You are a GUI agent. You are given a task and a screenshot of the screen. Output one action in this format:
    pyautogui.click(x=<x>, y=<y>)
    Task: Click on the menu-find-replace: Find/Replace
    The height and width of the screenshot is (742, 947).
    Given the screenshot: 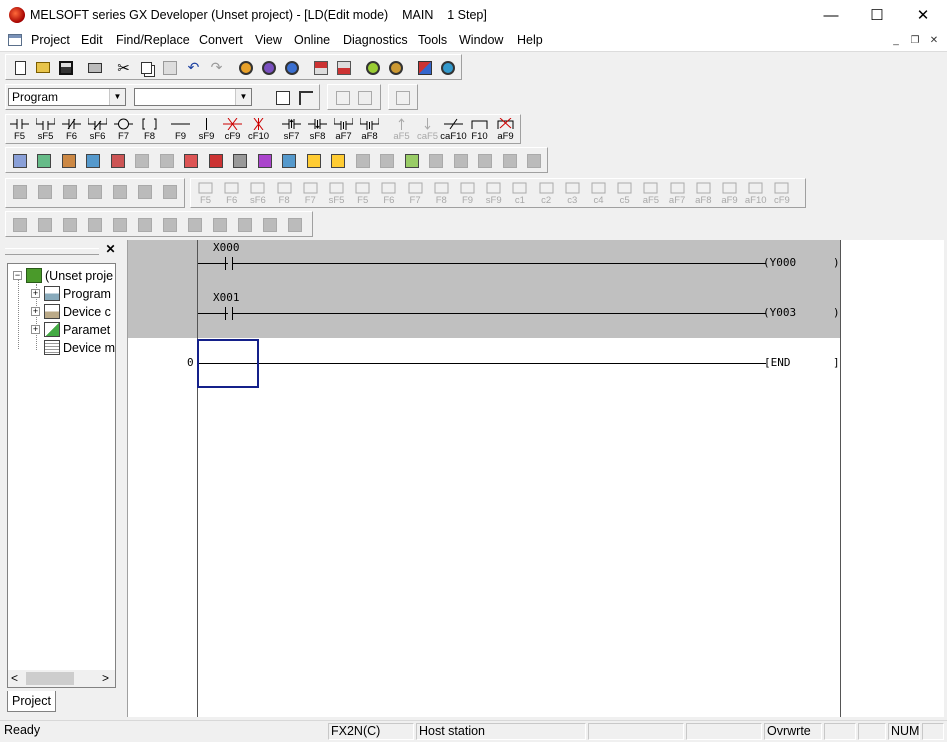 What is the action you would take?
    pyautogui.click(x=153, y=40)
    